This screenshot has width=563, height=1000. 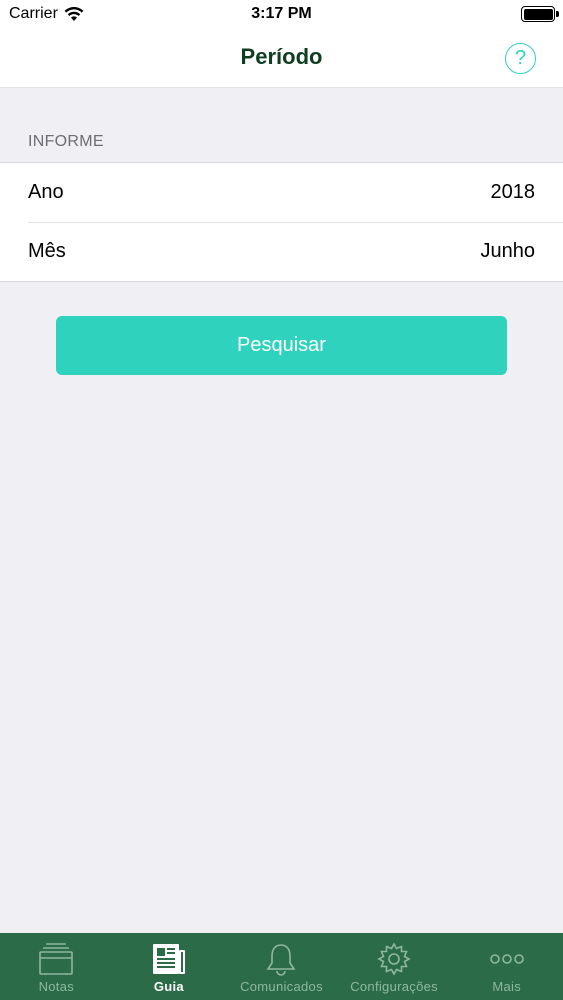 What do you see at coordinates (506, 966) in the screenshot?
I see `tab-mais: Mais` at bounding box center [506, 966].